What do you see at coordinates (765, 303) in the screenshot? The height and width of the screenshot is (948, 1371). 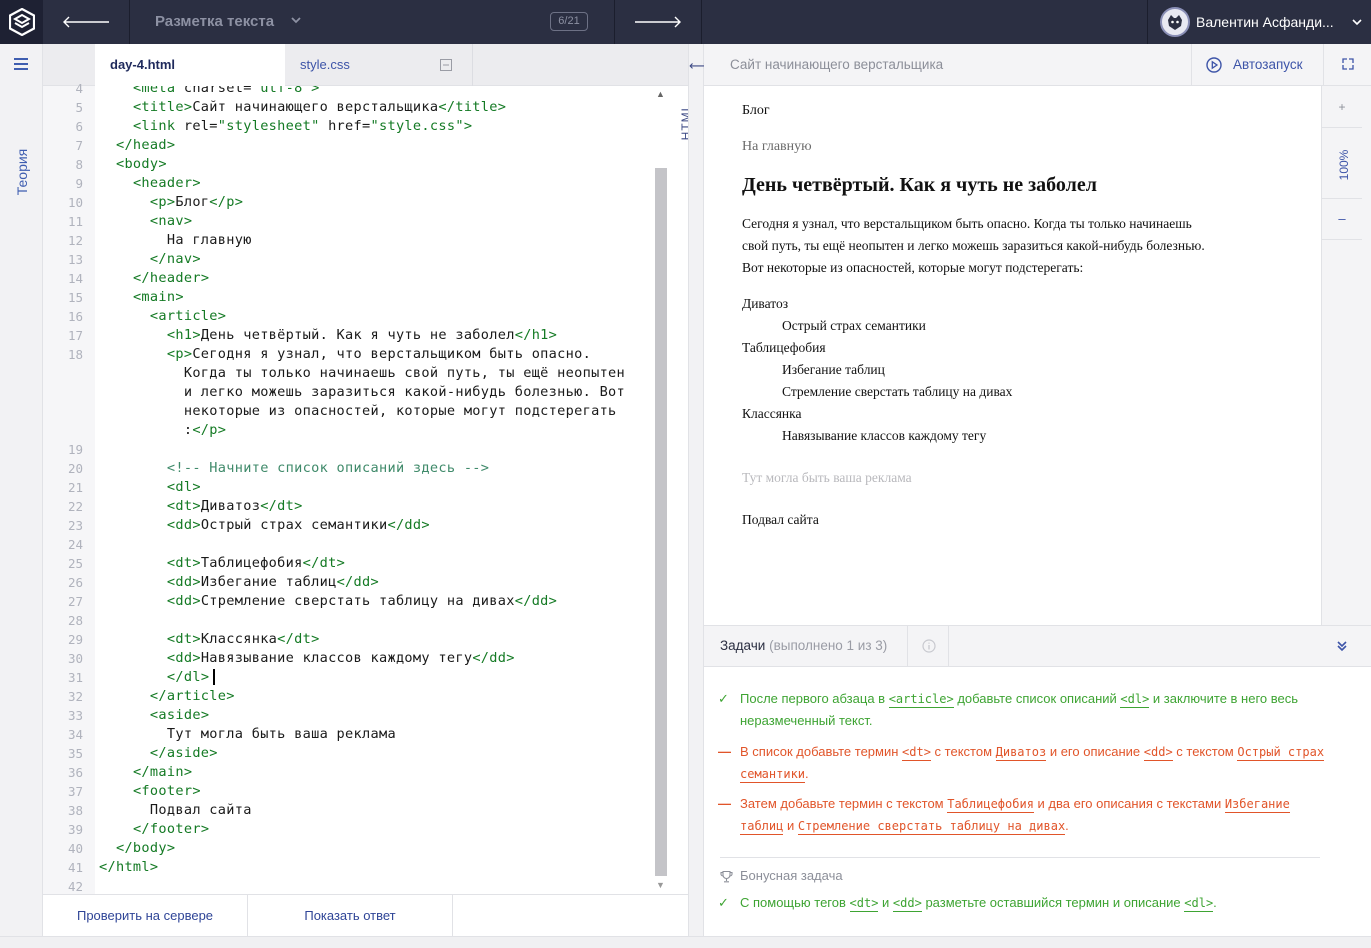 I see `preview-dt: Диватоз` at bounding box center [765, 303].